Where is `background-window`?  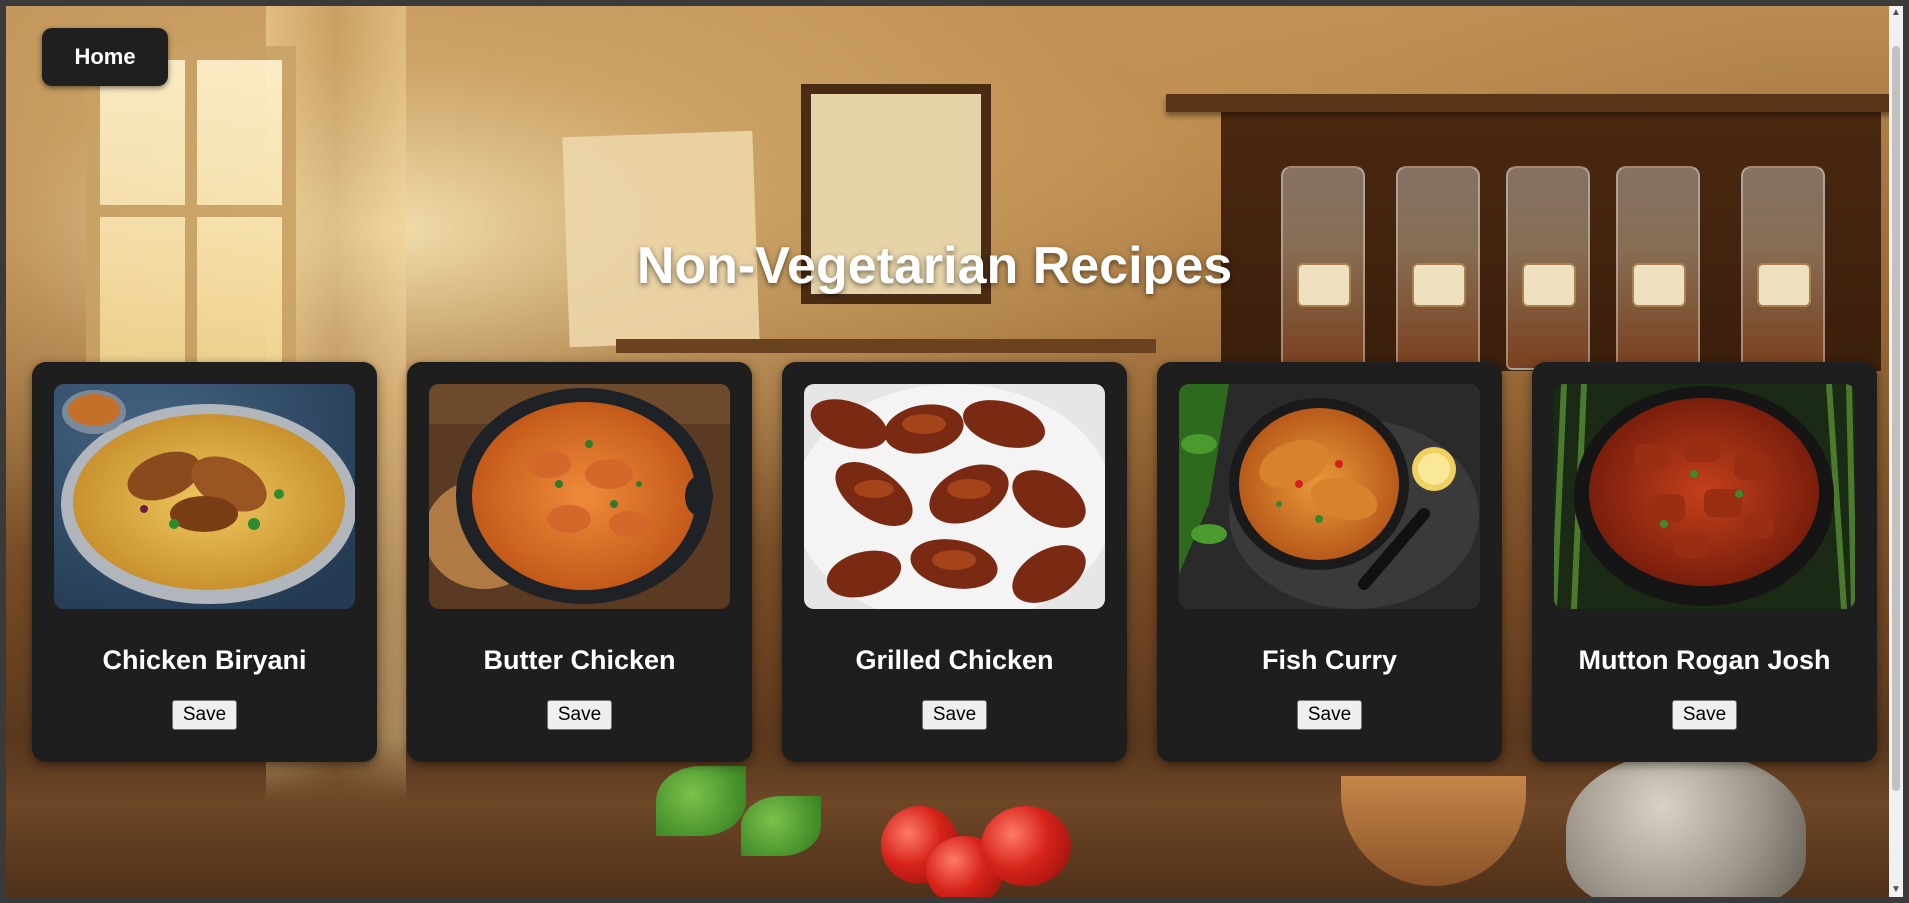
background-window is located at coordinates (191, 211).